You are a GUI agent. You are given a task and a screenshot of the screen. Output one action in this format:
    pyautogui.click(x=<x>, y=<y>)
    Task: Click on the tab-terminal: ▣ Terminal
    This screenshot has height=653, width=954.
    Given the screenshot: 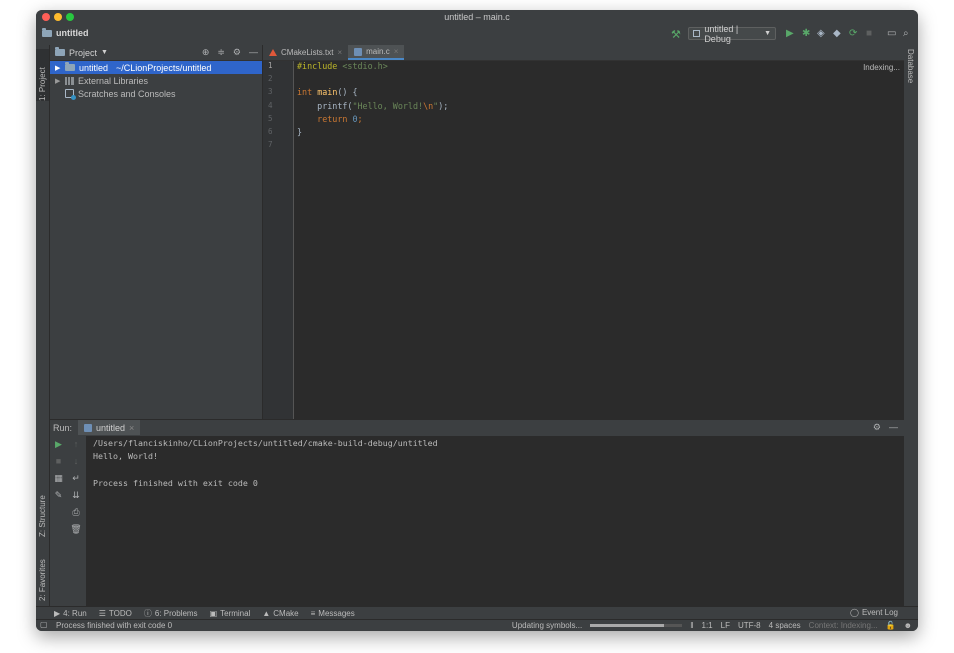 What is the action you would take?
    pyautogui.click(x=230, y=613)
    